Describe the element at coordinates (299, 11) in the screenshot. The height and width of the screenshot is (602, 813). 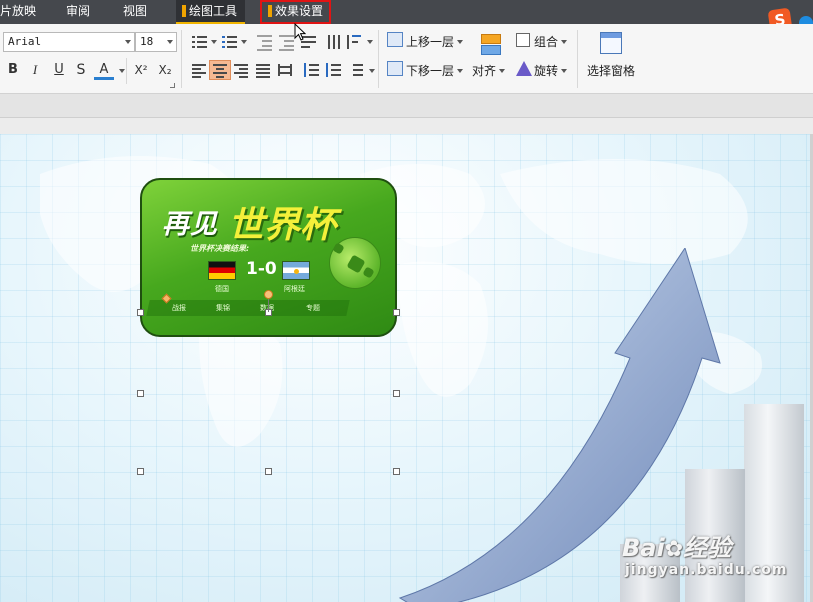
I see `tab-effect-settings-label: 效果设置` at that location.